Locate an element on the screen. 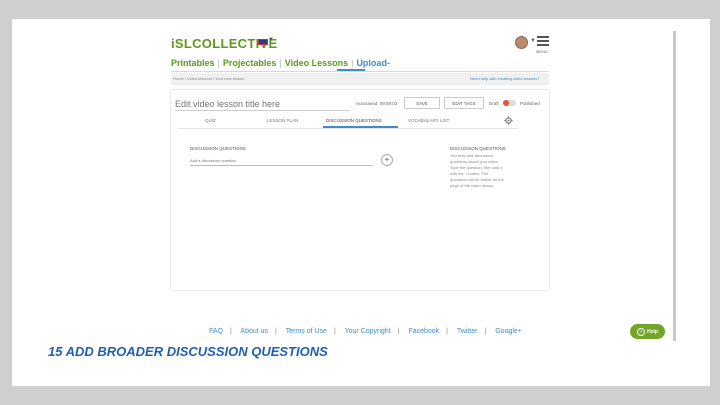 Image resolution: width=720 pixels, height=405 pixels. question-icon: ? is located at coordinates (641, 331).